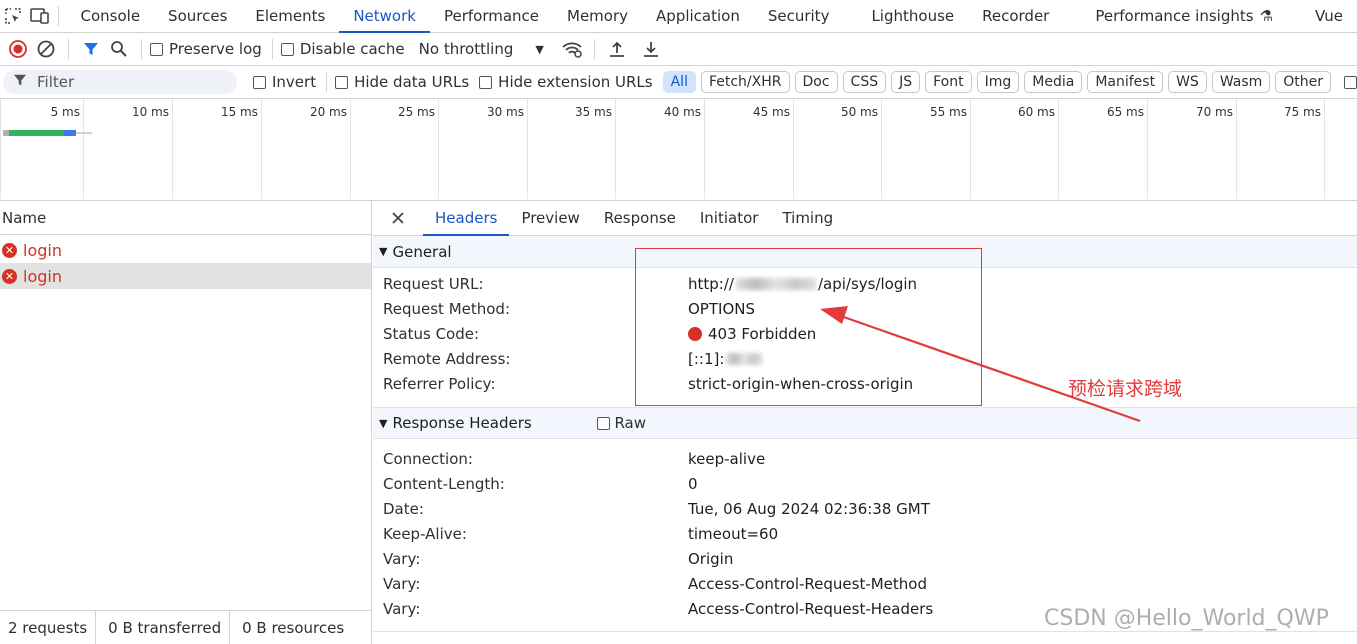 This screenshot has height=644, width=1357. Describe the element at coordinates (412, 82) in the screenshot. I see `hide-data-urls-label: Hide data URLs` at that location.